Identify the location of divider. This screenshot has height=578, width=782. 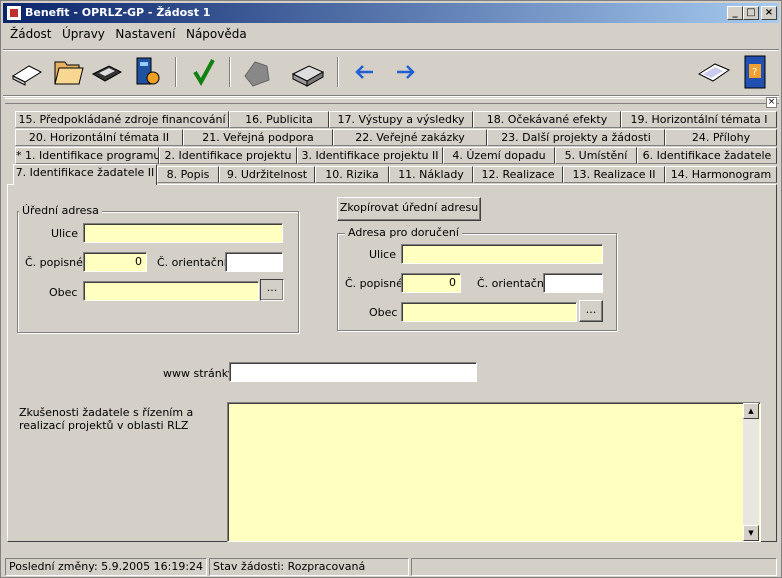
(391, 96).